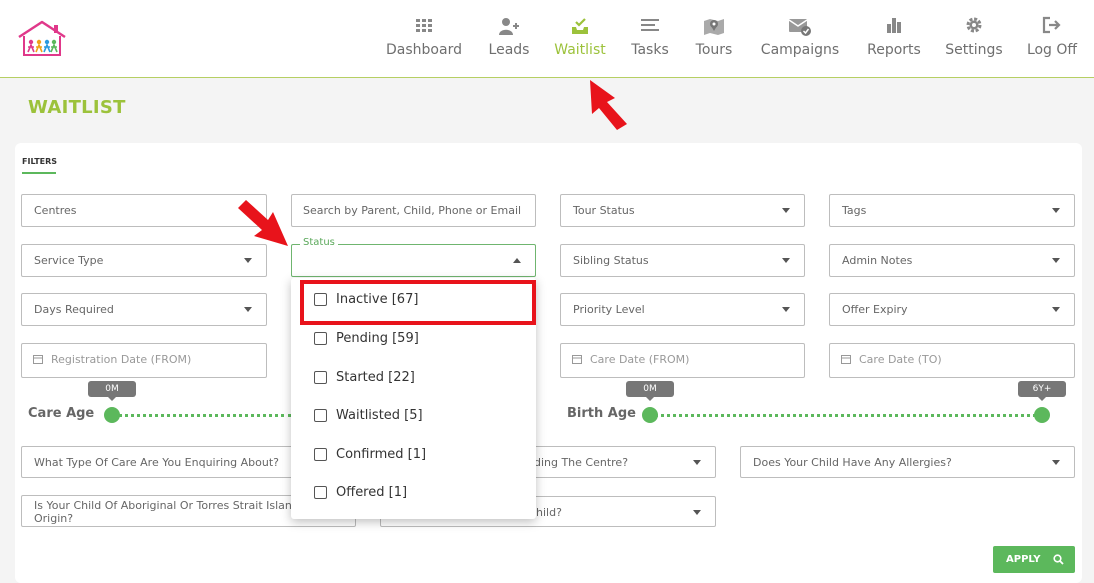 The width and height of the screenshot is (1094, 583). Describe the element at coordinates (509, 50) in the screenshot. I see `nav-leads-label: Leads` at that location.